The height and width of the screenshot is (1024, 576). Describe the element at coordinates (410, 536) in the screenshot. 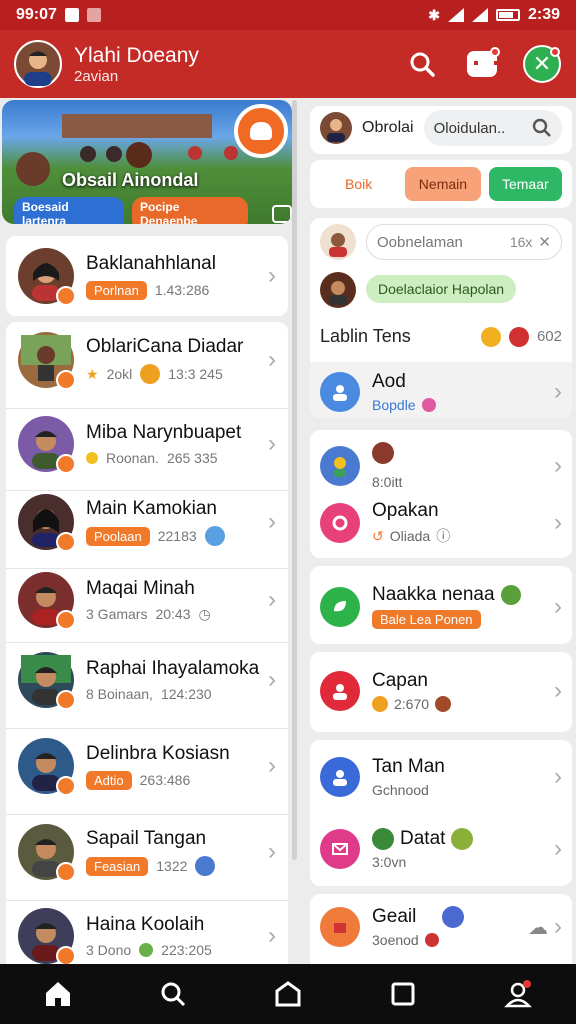

I see `item-sub: Oliada` at that location.